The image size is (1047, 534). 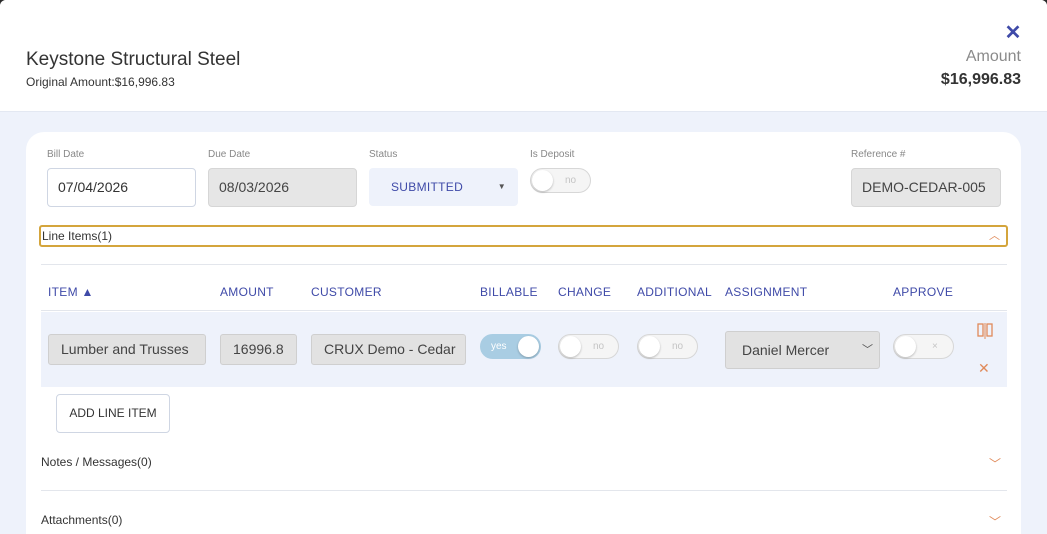 What do you see at coordinates (667, 346) in the screenshot?
I see `additional-toggle: no` at bounding box center [667, 346].